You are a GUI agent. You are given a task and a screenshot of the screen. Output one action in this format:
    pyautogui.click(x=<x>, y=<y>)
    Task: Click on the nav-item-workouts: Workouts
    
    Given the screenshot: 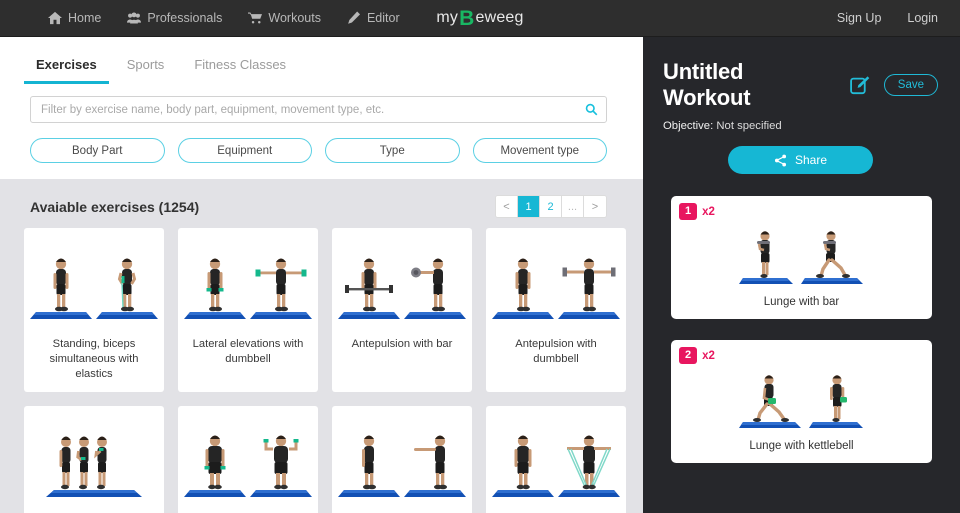 What is the action you would take?
    pyautogui.click(x=284, y=18)
    